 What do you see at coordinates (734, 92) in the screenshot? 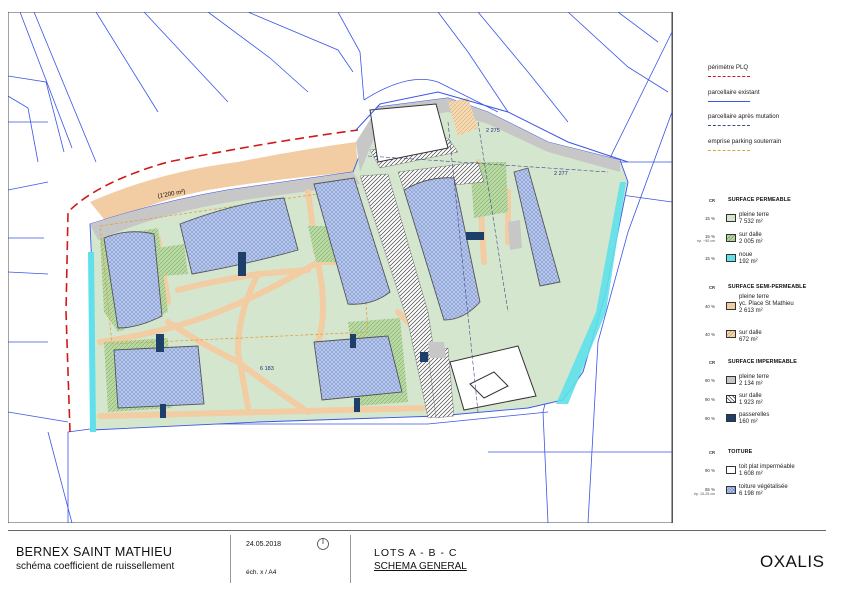
I see `legend-parcellaire-label: parcellaire existant` at bounding box center [734, 92].